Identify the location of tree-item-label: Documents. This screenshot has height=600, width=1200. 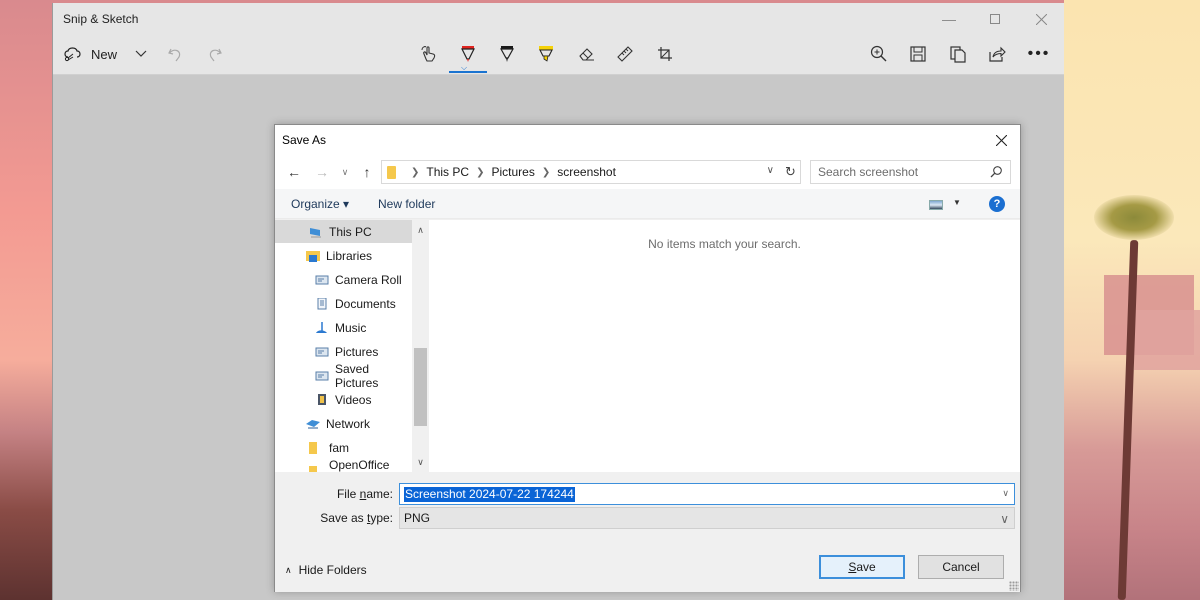
(365, 303).